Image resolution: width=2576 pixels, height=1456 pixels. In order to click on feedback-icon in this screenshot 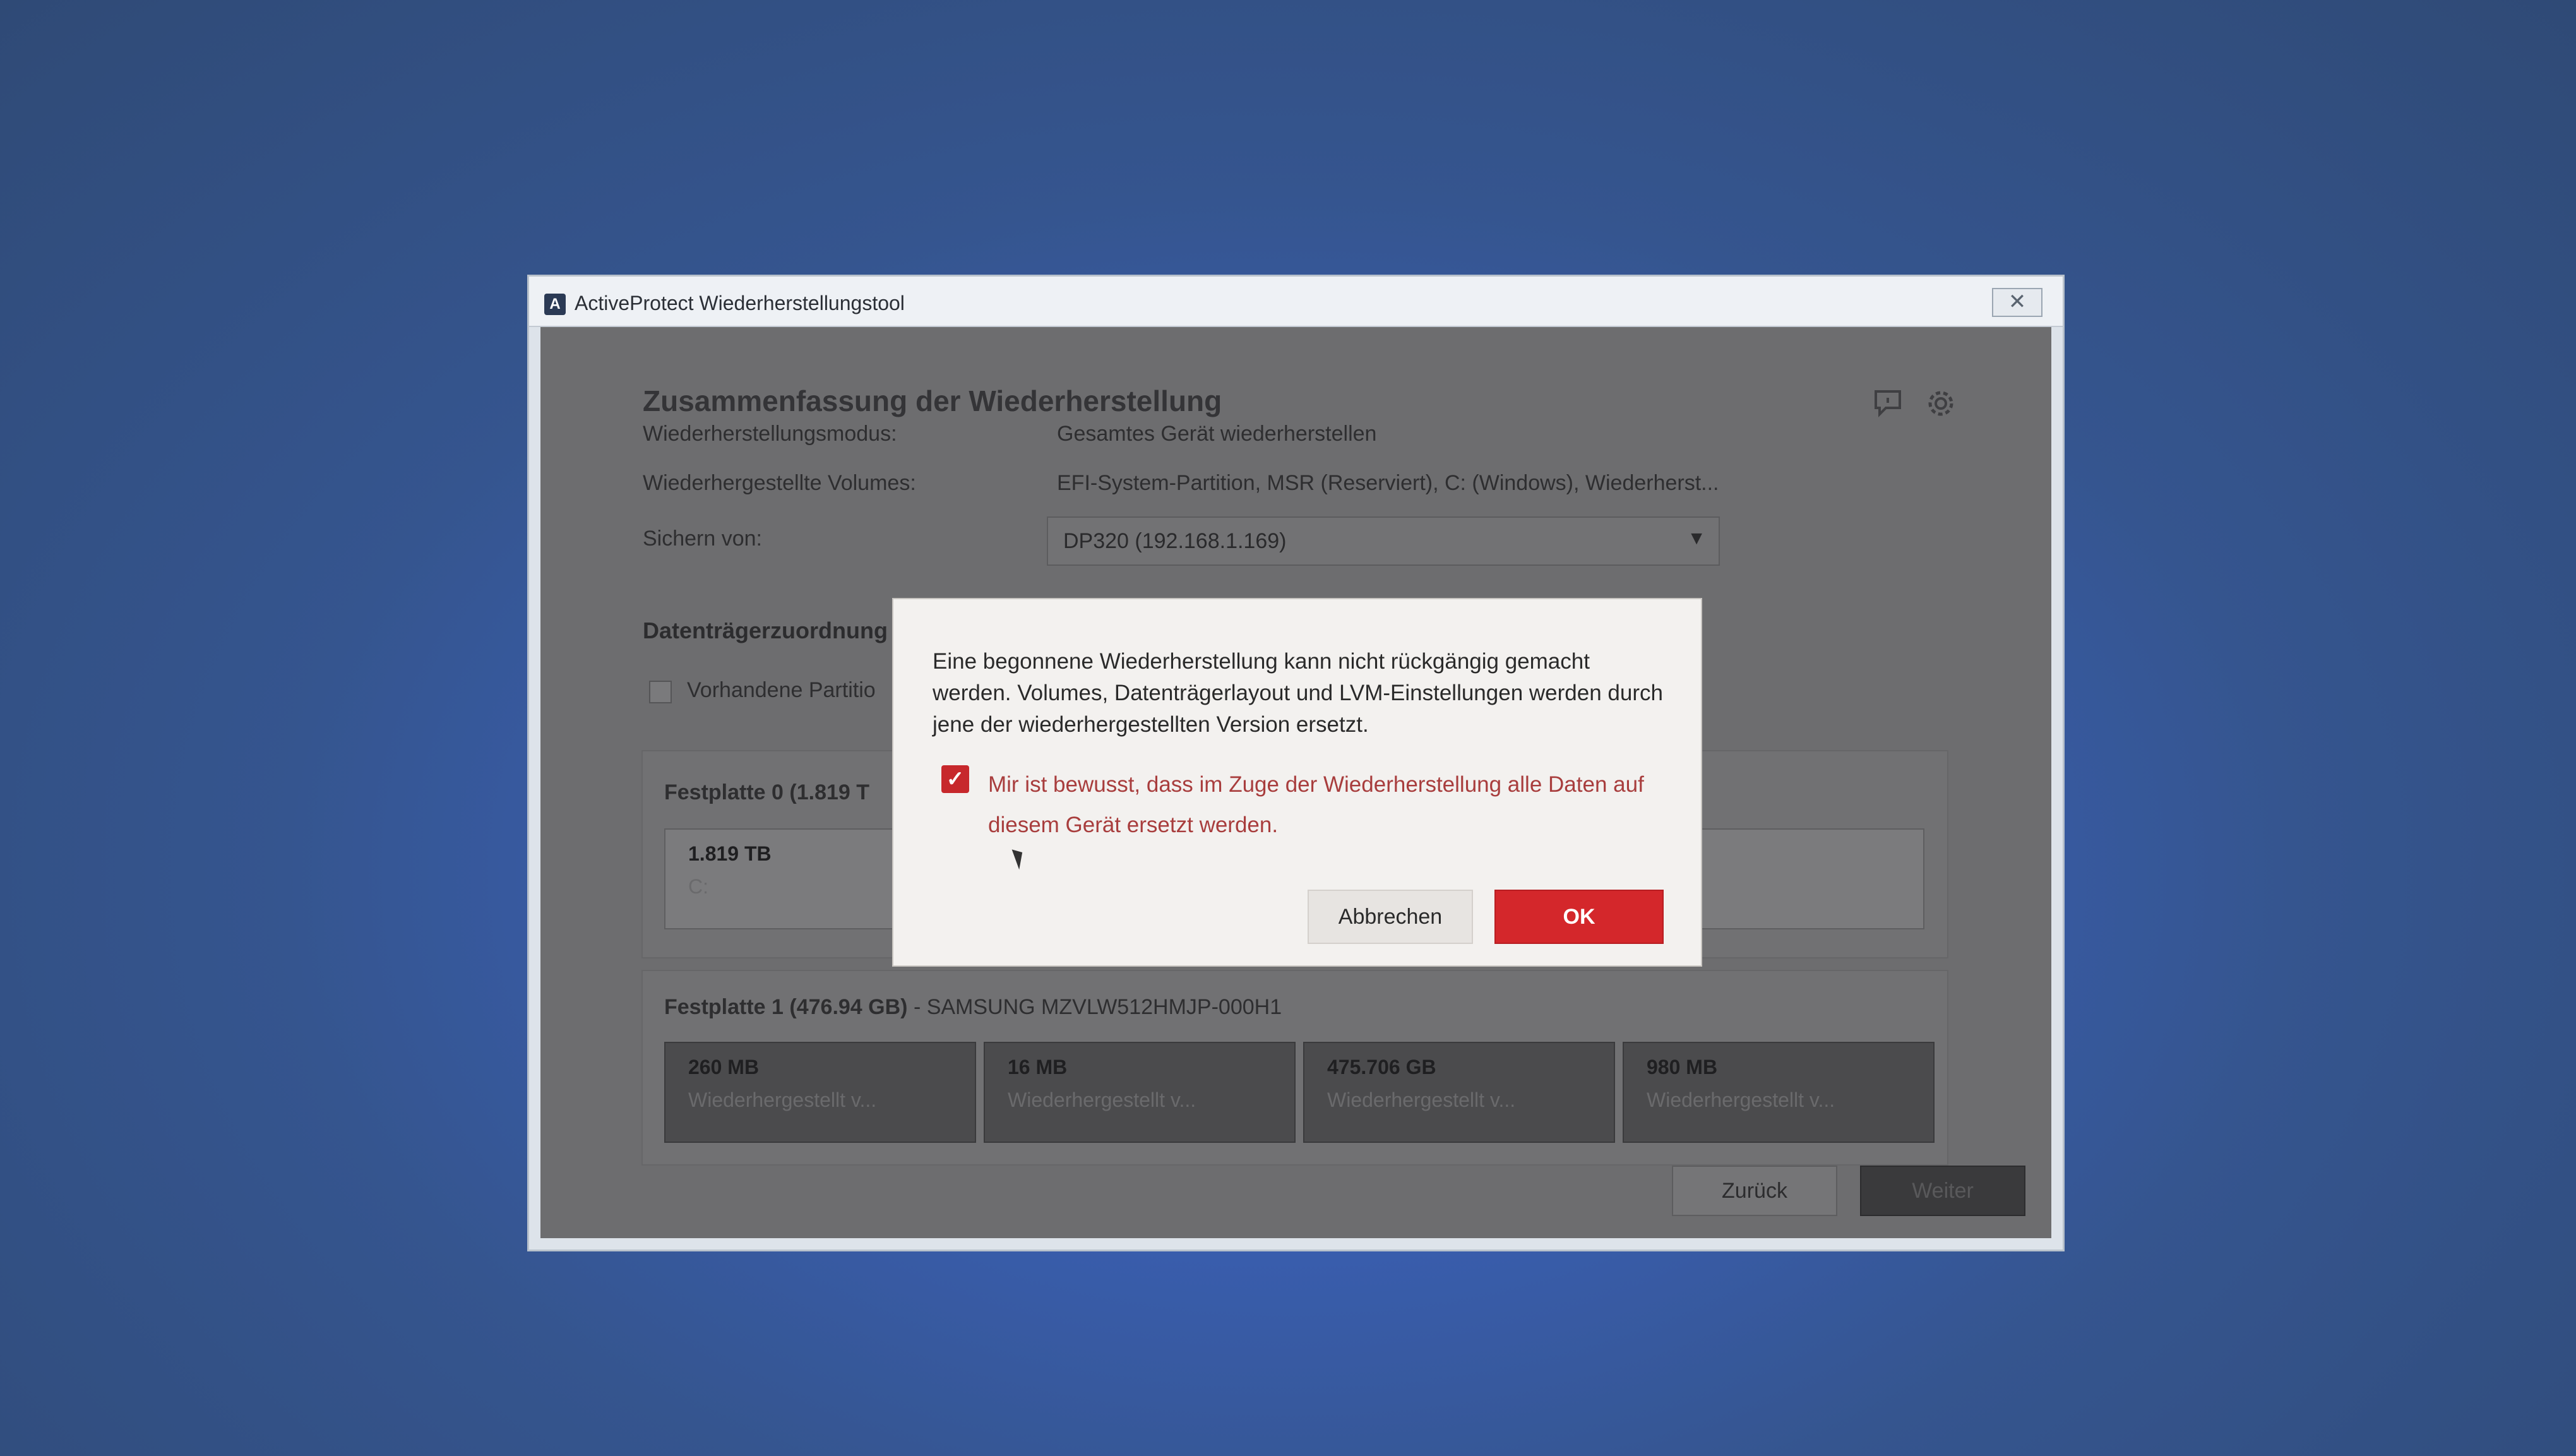, I will do `click(1887, 405)`.